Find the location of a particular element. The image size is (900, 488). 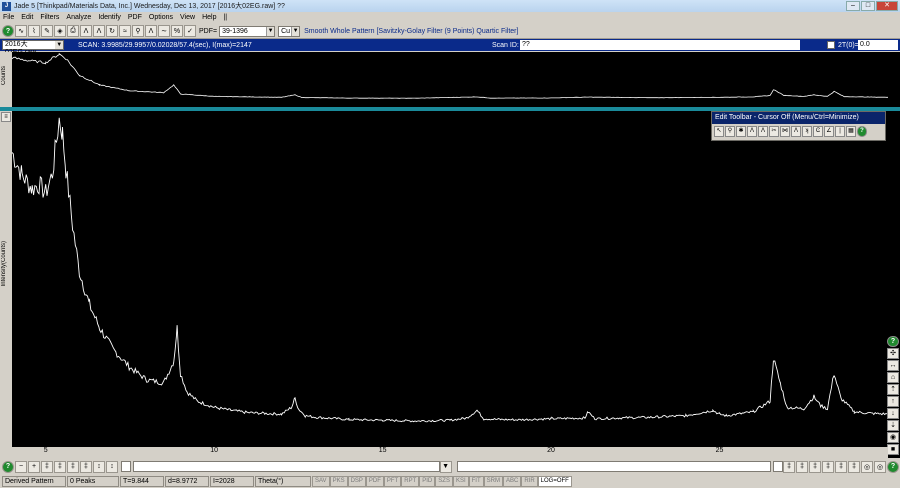

stop-icon: ■ is located at coordinates (893, 449).